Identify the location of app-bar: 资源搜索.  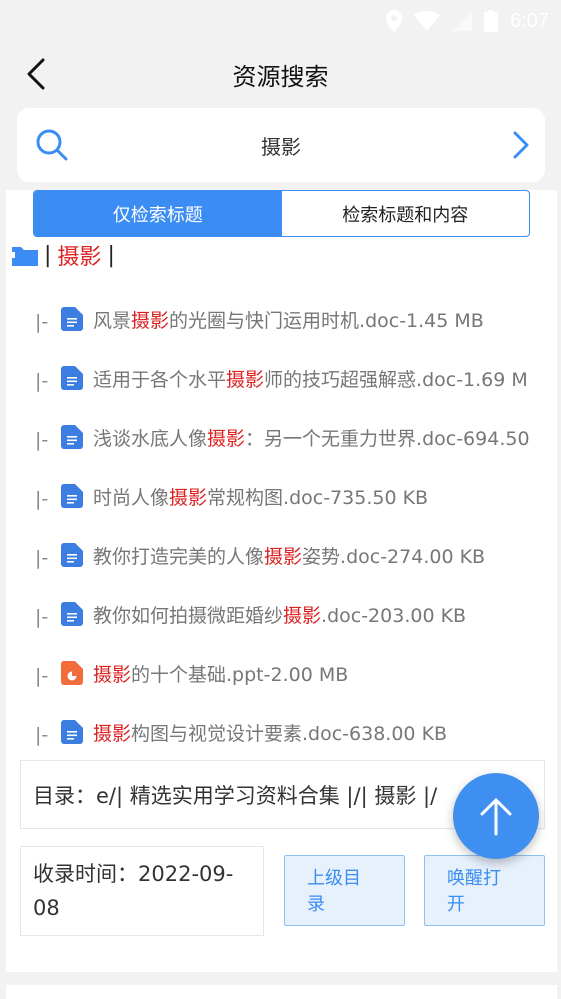
(280, 74).